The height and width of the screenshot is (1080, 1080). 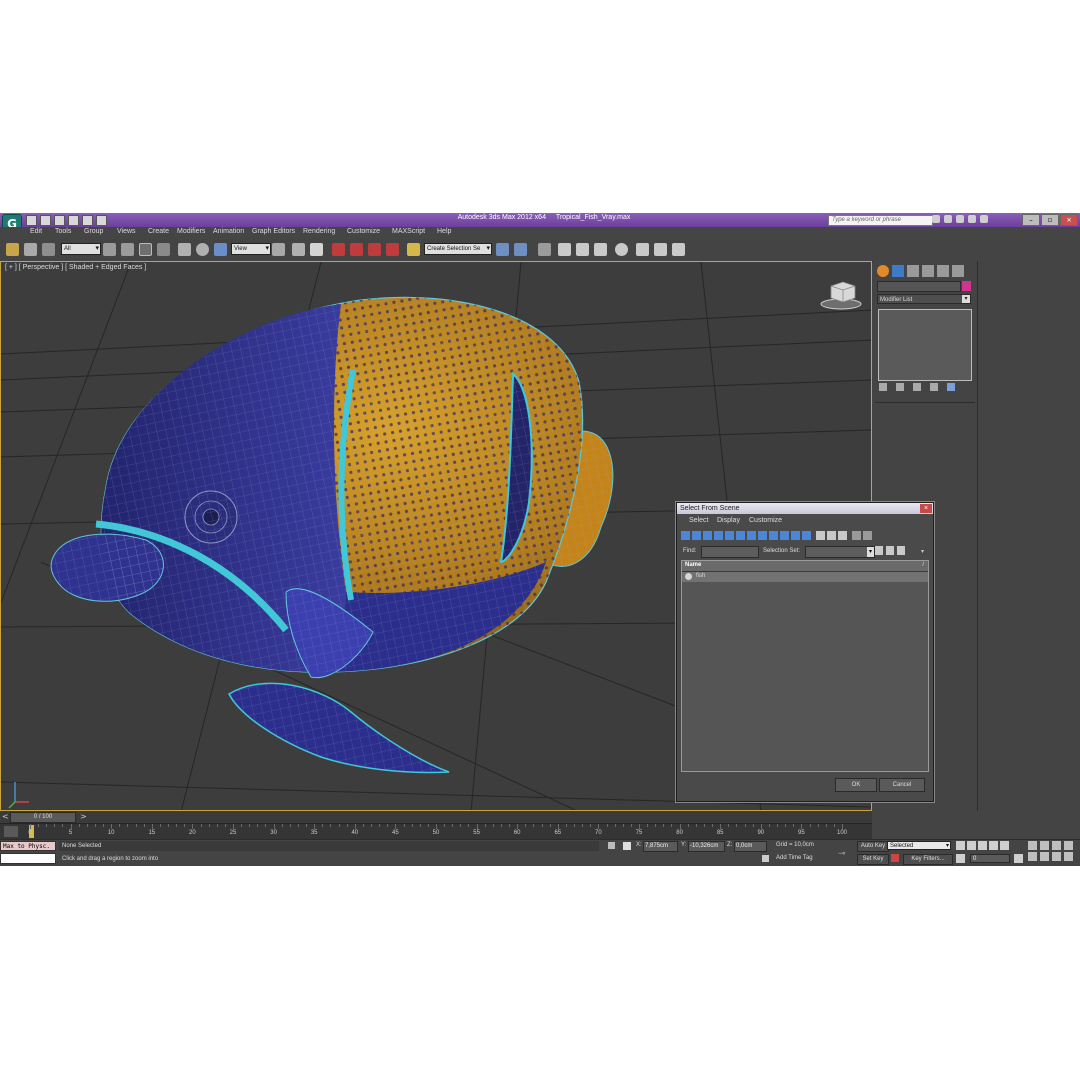 What do you see at coordinates (883, 271) in the screenshot?
I see `create-tab-icon` at bounding box center [883, 271].